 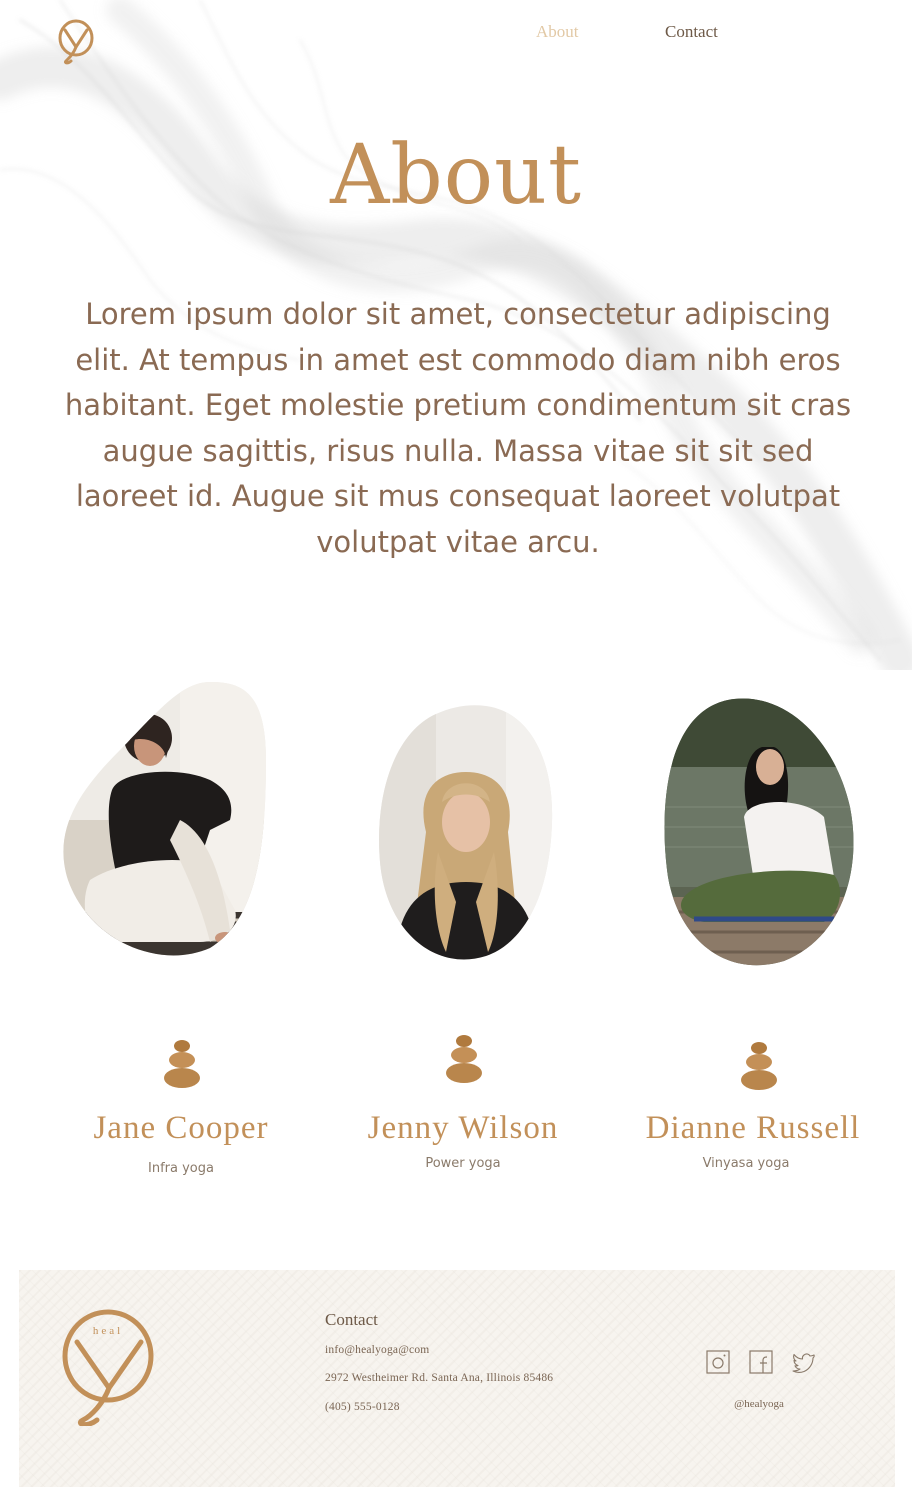 I want to click on instructor-name: Jenny Wilson, so click(x=463, y=1128).